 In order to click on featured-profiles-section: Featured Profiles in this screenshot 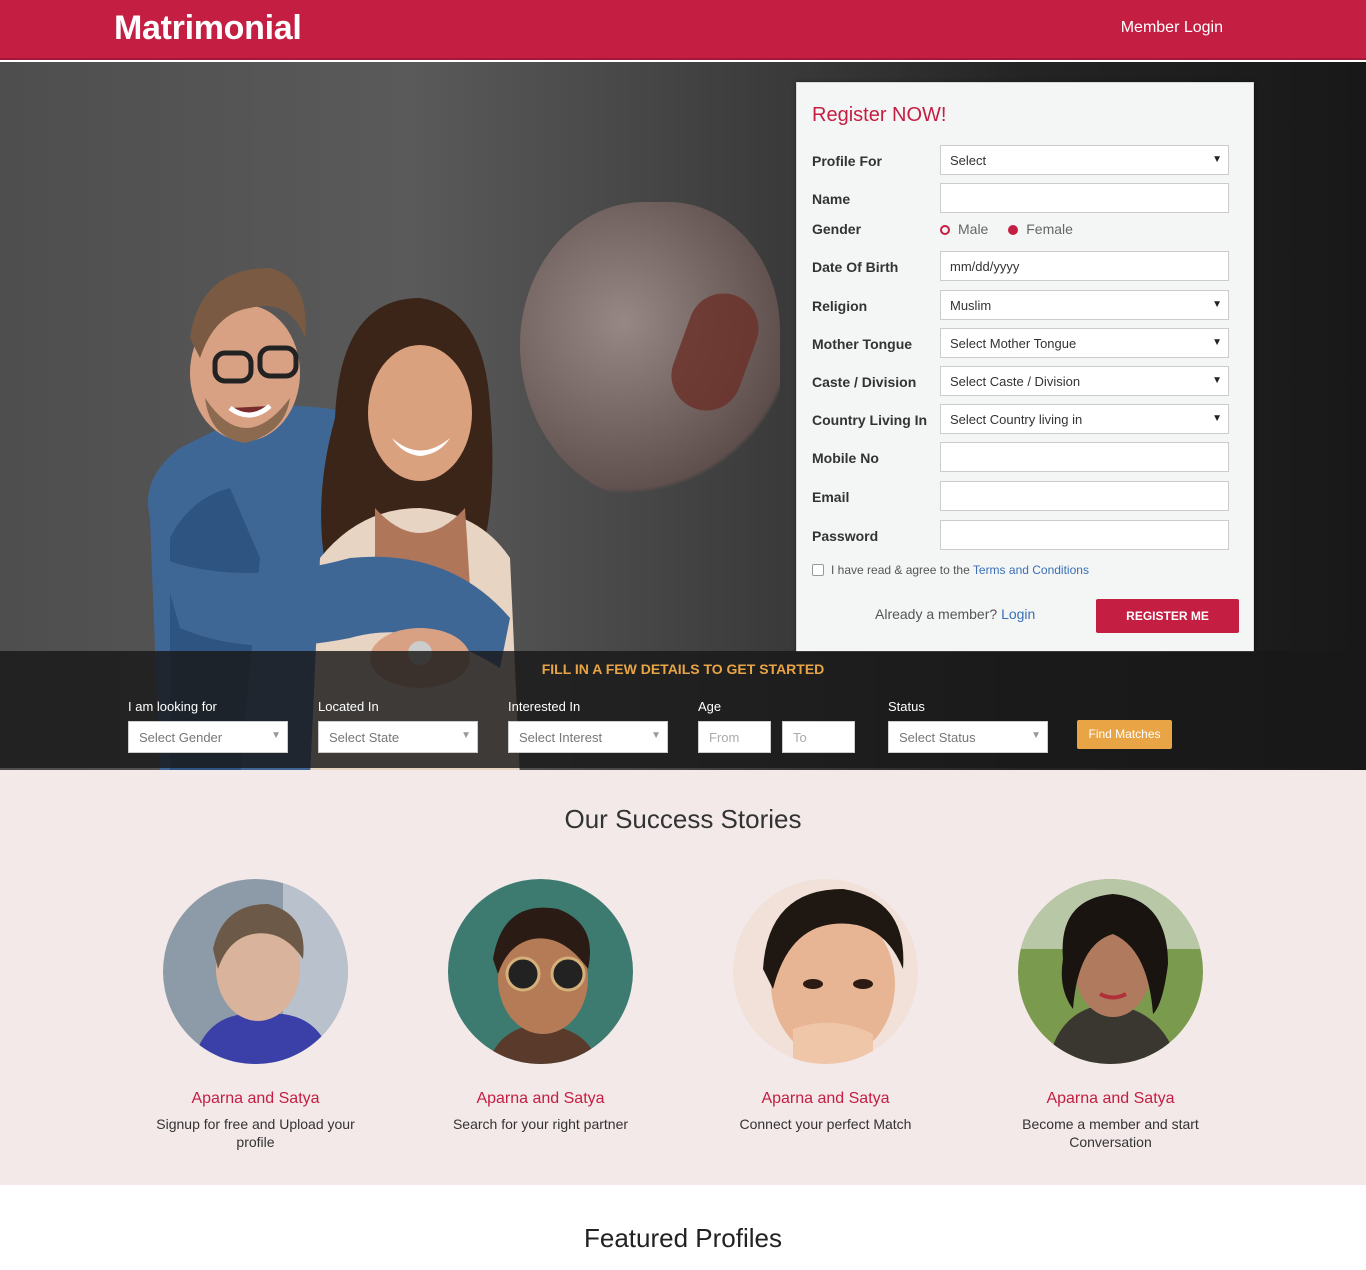, I will do `click(683, 1227)`.